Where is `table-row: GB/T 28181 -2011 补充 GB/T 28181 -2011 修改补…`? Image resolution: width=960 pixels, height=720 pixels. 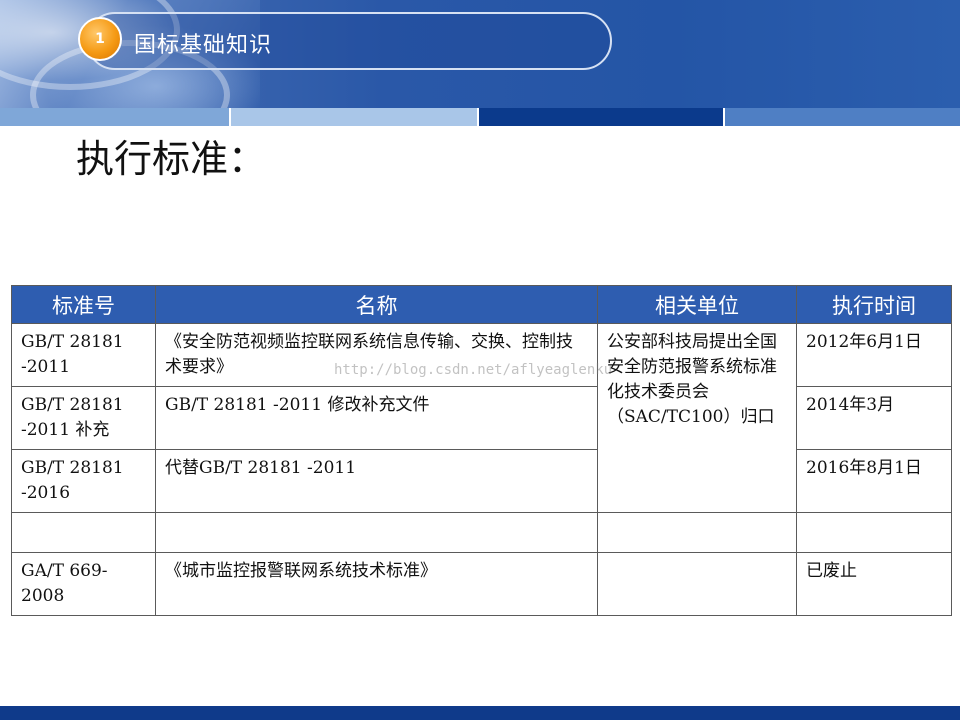 table-row: GB/T 28181 -2011 补充 GB/T 28181 -2011 修改补… is located at coordinates (481, 418).